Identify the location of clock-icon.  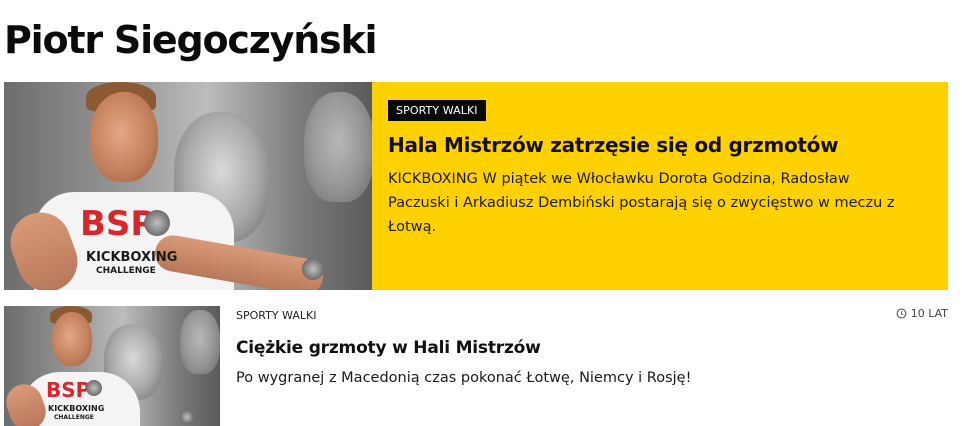
(901, 313).